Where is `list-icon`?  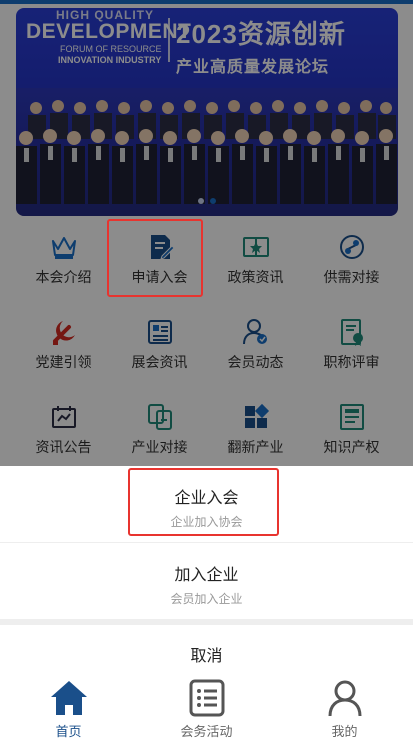
list-icon is located at coordinates (207, 698).